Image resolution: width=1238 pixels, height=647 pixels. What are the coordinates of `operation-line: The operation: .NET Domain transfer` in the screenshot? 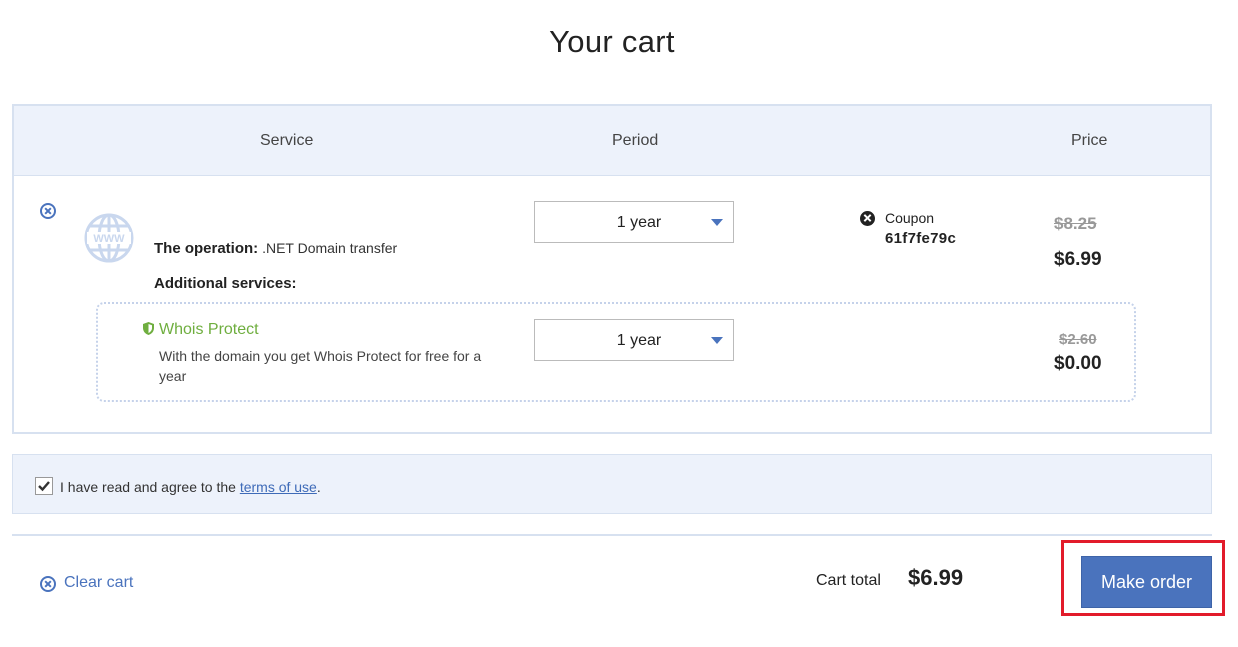 It's located at (275, 248).